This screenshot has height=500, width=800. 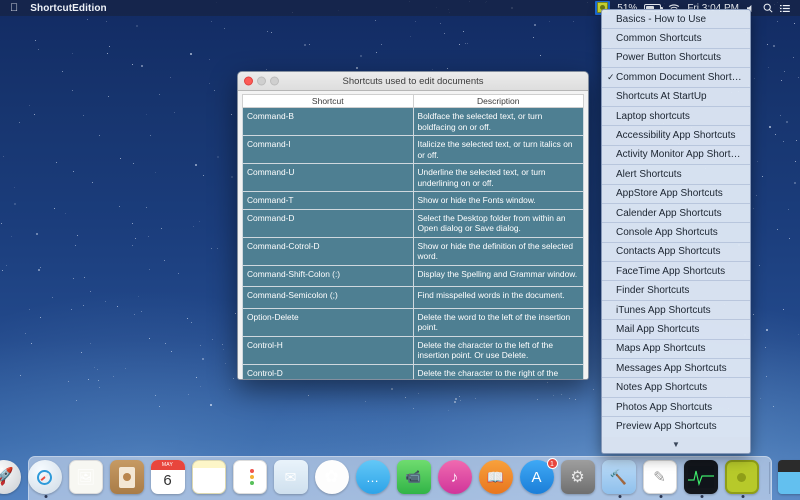 I want to click on maximize-button, so click(x=274, y=81).